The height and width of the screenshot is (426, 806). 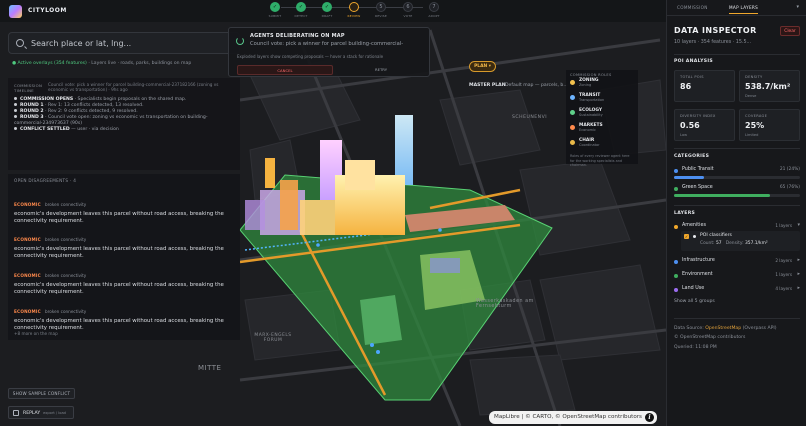 I want to click on disagreements-more-link: +8 more on the map, so click(x=36, y=333).